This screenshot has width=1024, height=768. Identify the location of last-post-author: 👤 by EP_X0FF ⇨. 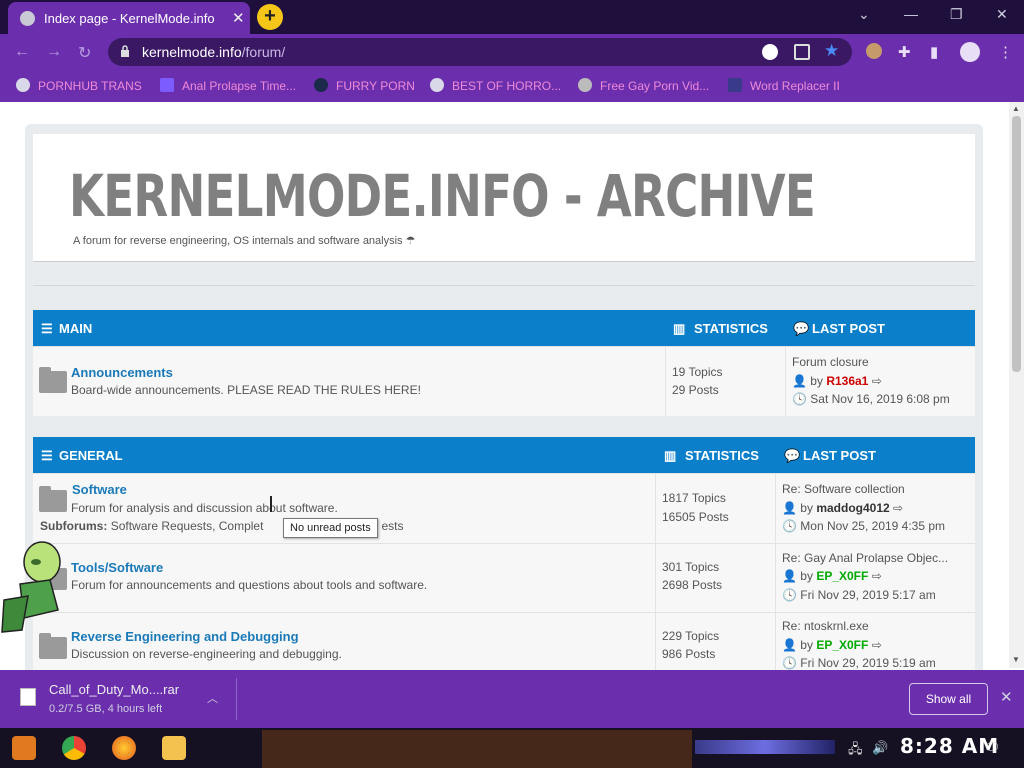
(832, 645).